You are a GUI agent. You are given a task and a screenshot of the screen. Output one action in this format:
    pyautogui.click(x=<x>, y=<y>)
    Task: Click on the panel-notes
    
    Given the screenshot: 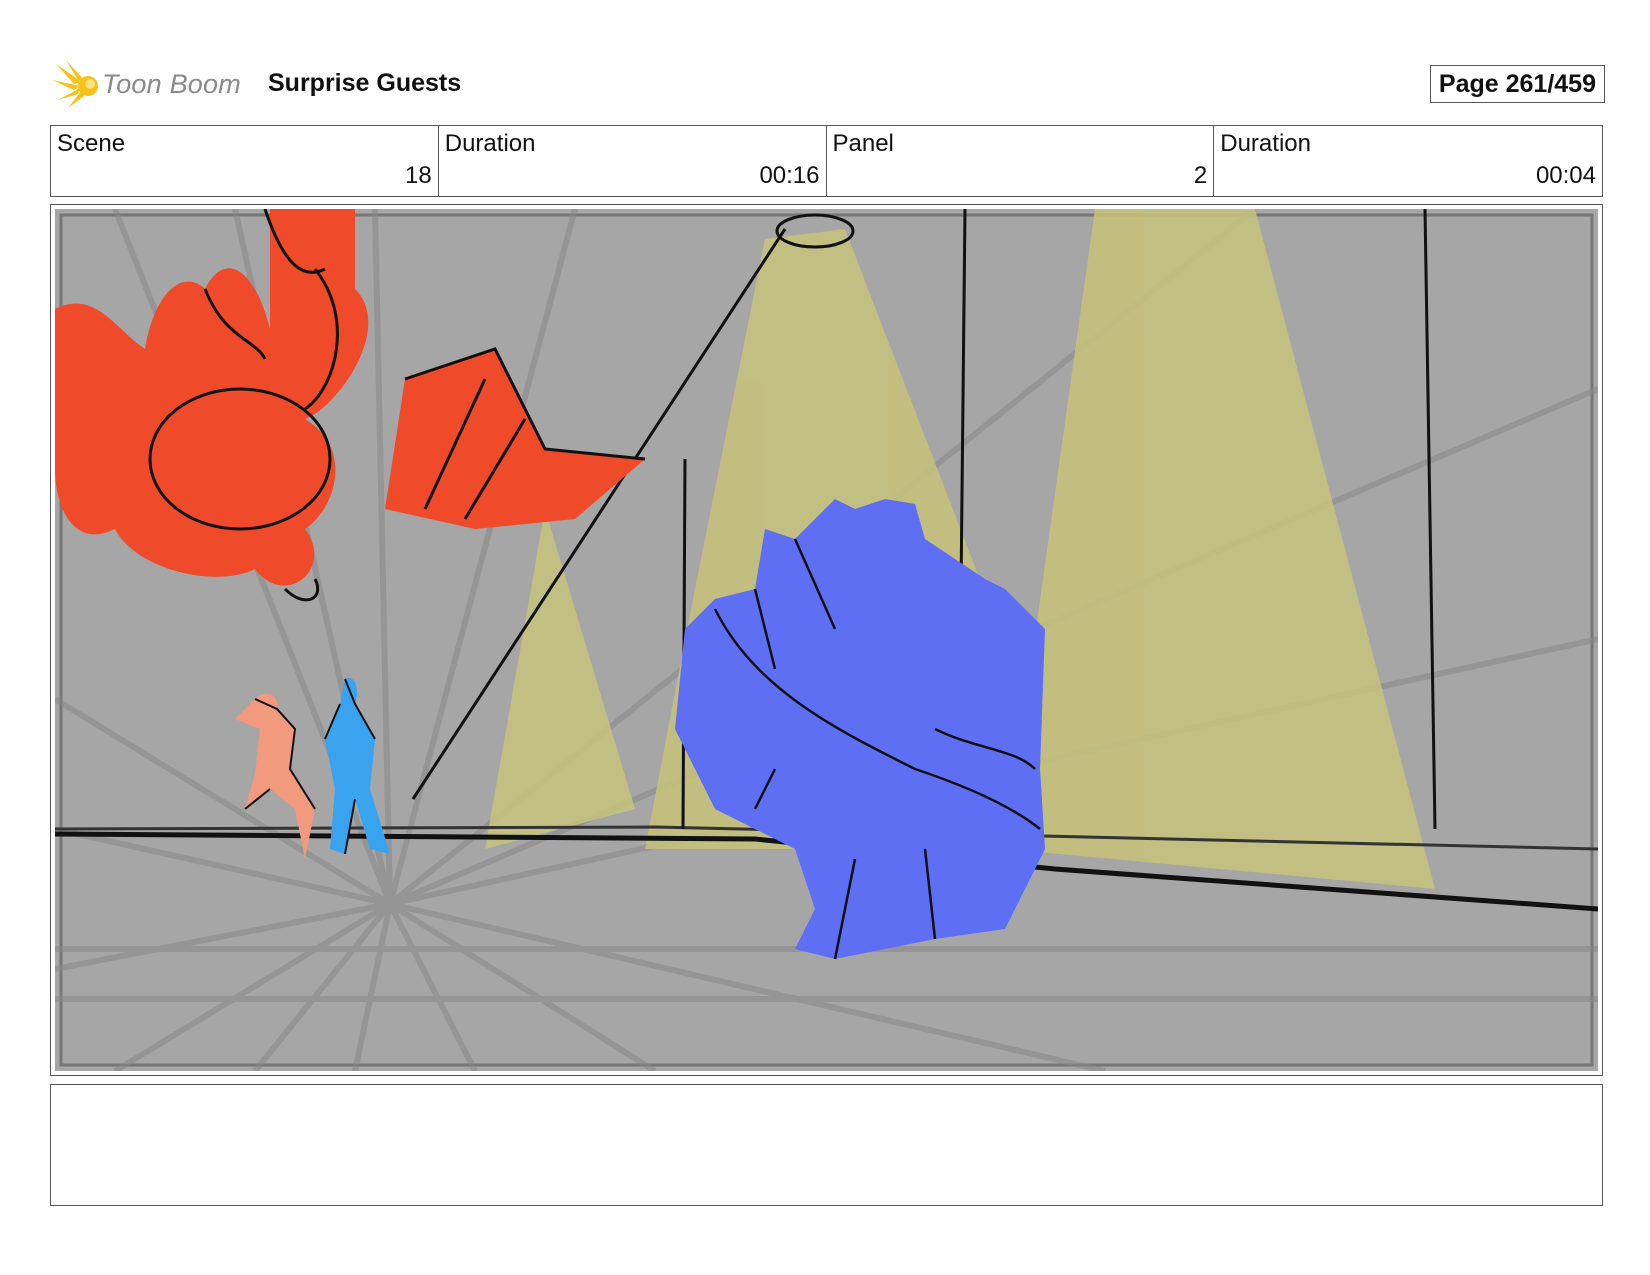 What is the action you would take?
    pyautogui.click(x=826, y=1145)
    